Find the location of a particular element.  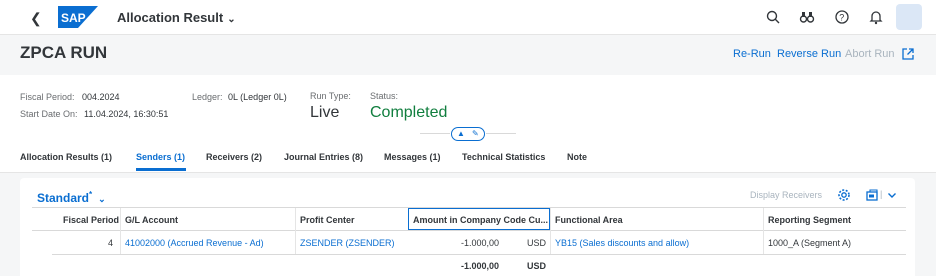

variant-name: Standard is located at coordinates (63, 198).